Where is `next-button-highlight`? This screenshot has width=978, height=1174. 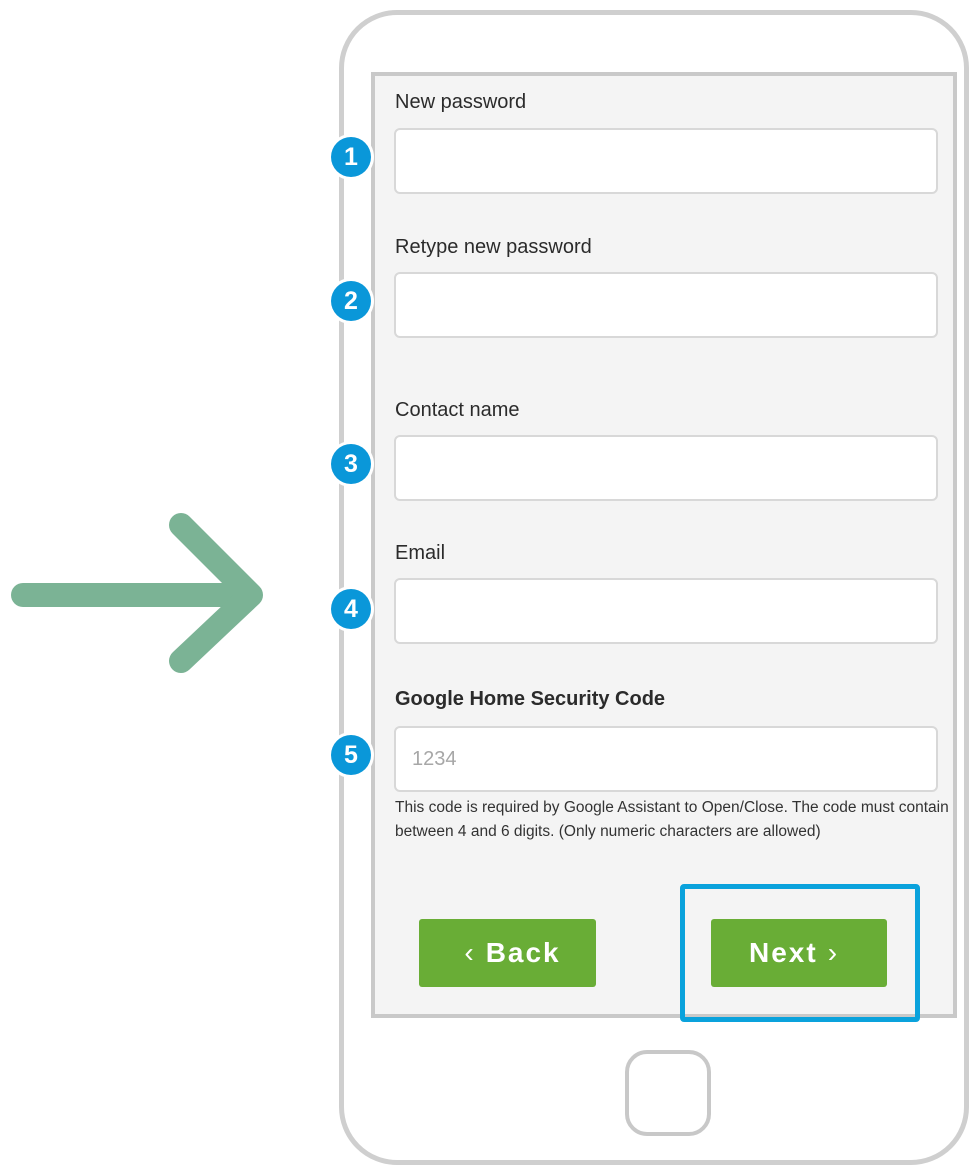 next-button-highlight is located at coordinates (800, 953).